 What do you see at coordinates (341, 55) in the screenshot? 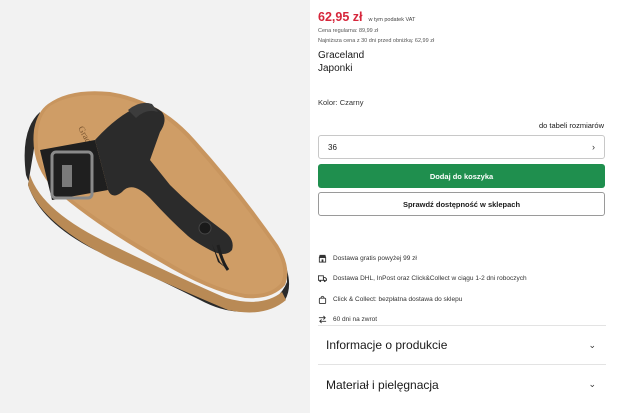
I see `brand-name: Graceland` at bounding box center [341, 55].